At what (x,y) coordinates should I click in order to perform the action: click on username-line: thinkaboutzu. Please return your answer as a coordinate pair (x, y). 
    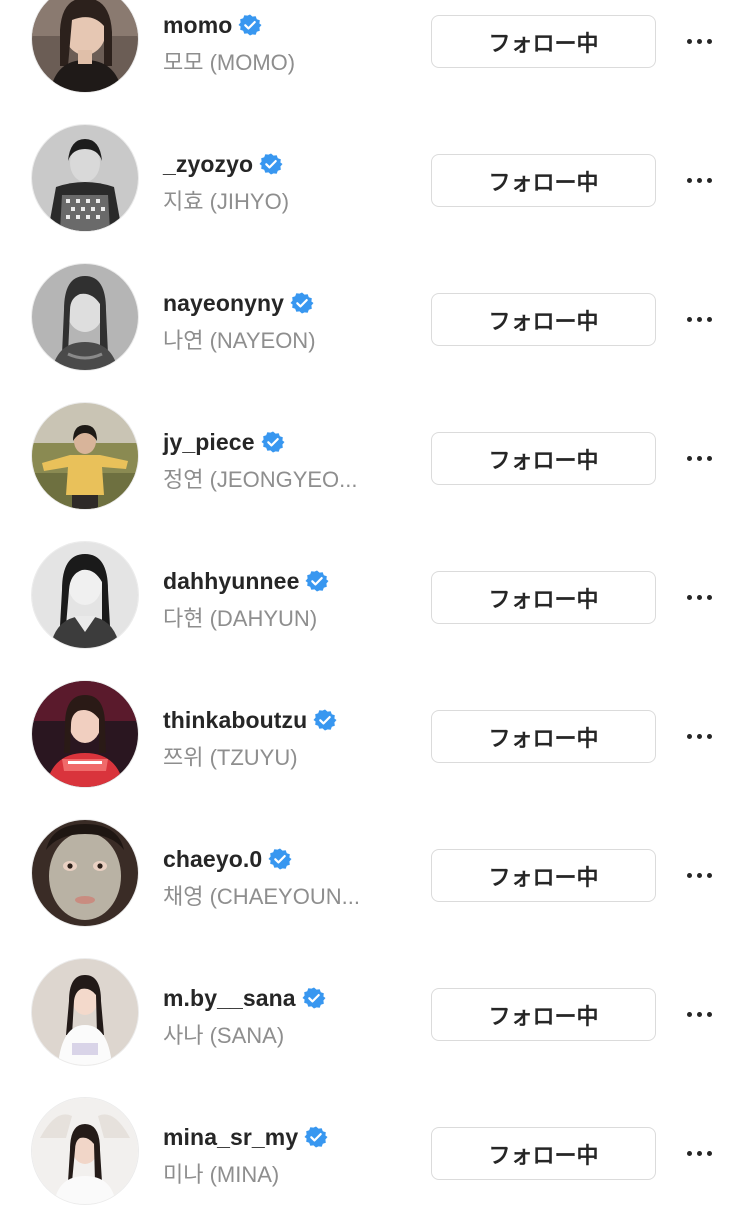
    Looking at the image, I should click on (250, 720).